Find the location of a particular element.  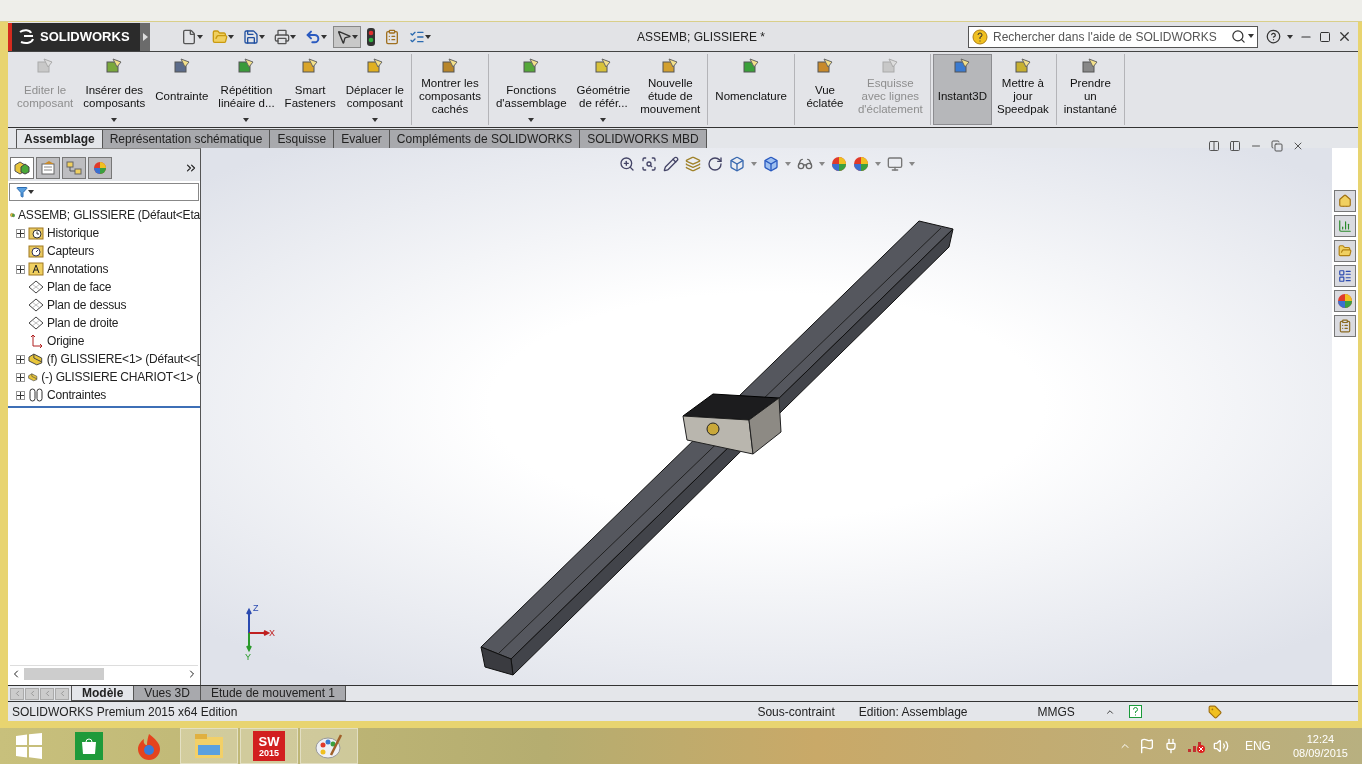

command-button: Déplacer le composant is located at coordinates (374, 89).